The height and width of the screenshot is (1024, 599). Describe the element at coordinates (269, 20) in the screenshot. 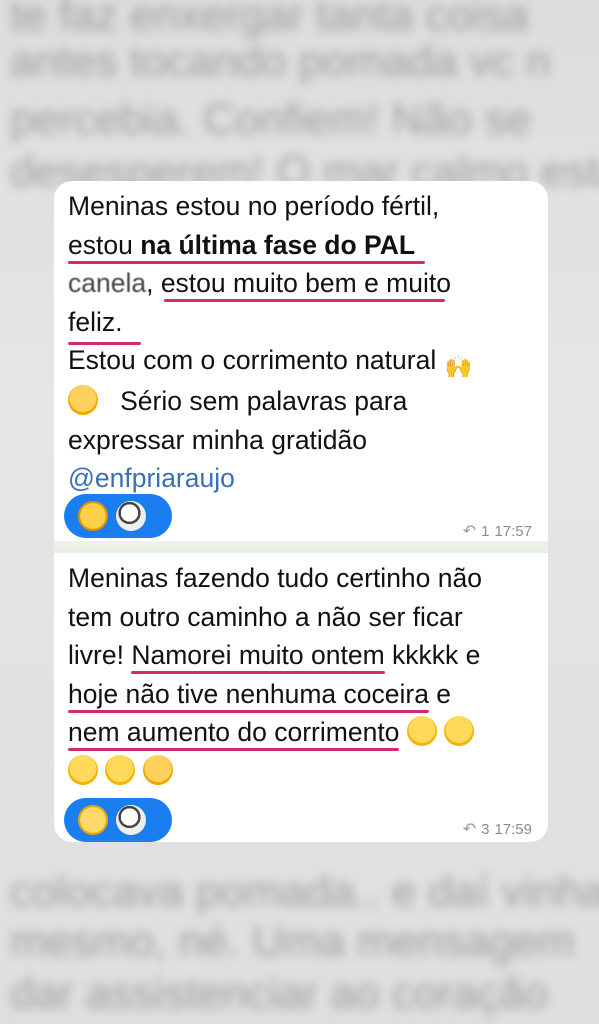

I see `background-text-line: te faz enxergar tanta coisa` at that location.